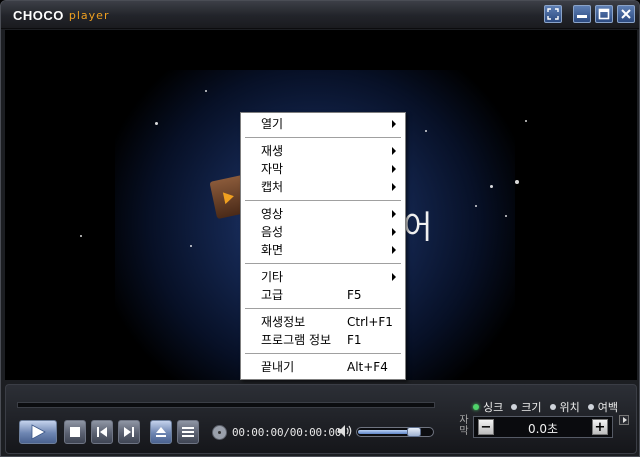 Image resolution: width=640 pixels, height=457 pixels. Describe the element at coordinates (272, 232) in the screenshot. I see `menu-item-label: 음성` at that location.